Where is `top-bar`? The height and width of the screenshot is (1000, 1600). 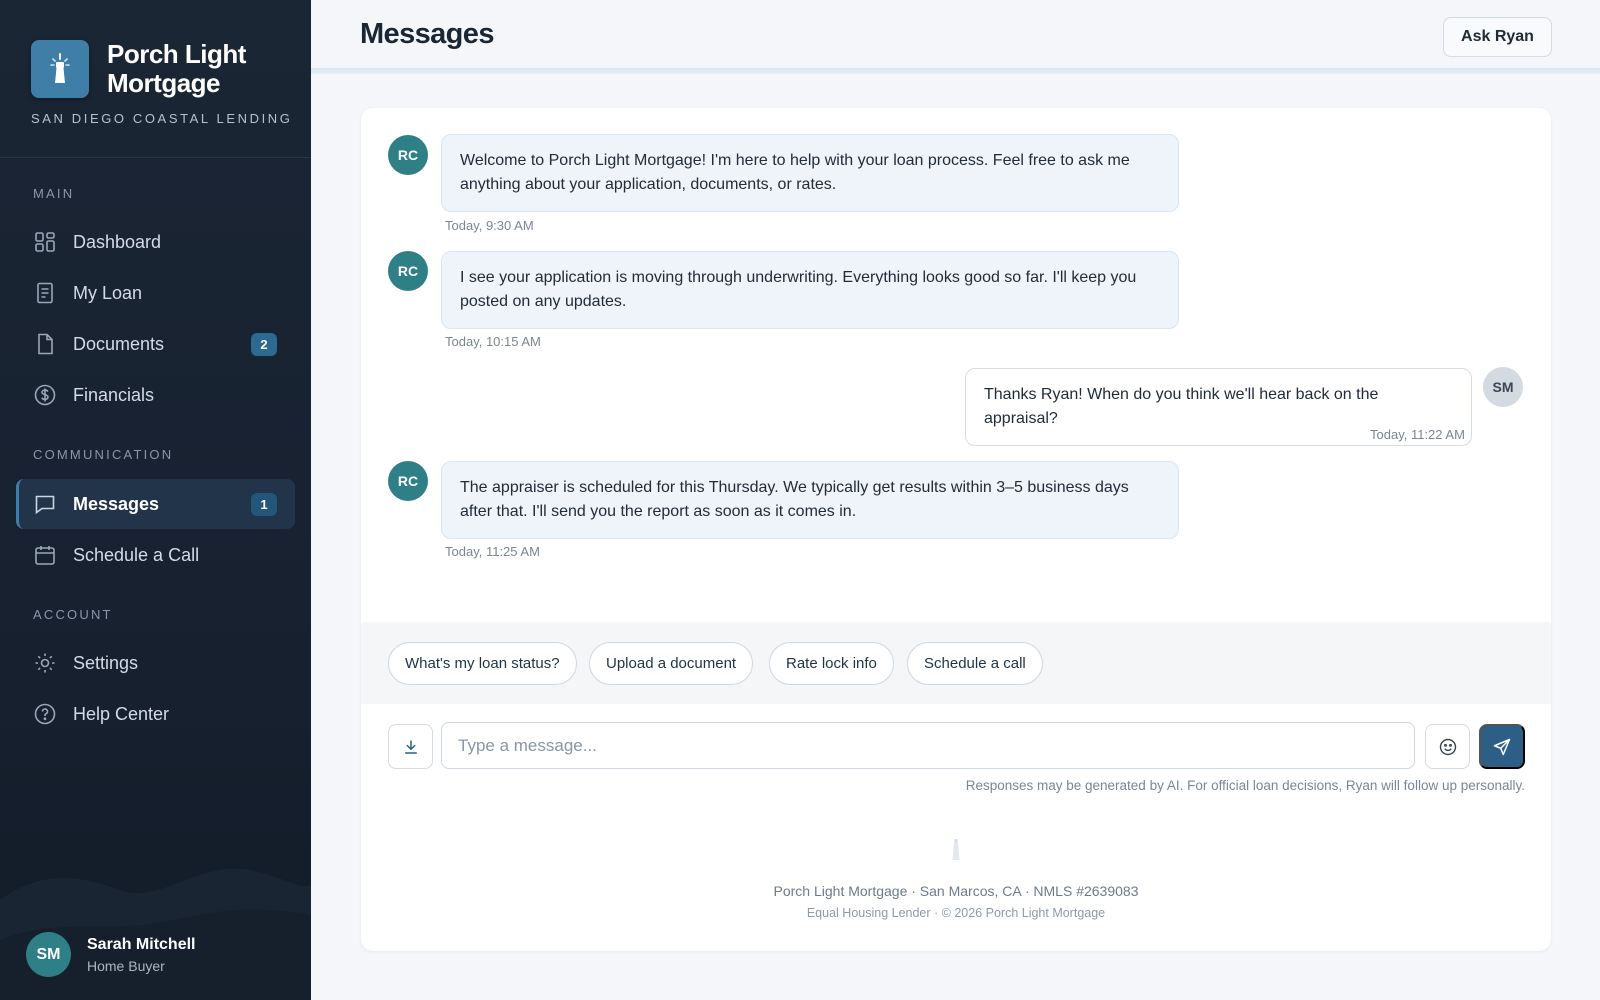 top-bar is located at coordinates (955, 36).